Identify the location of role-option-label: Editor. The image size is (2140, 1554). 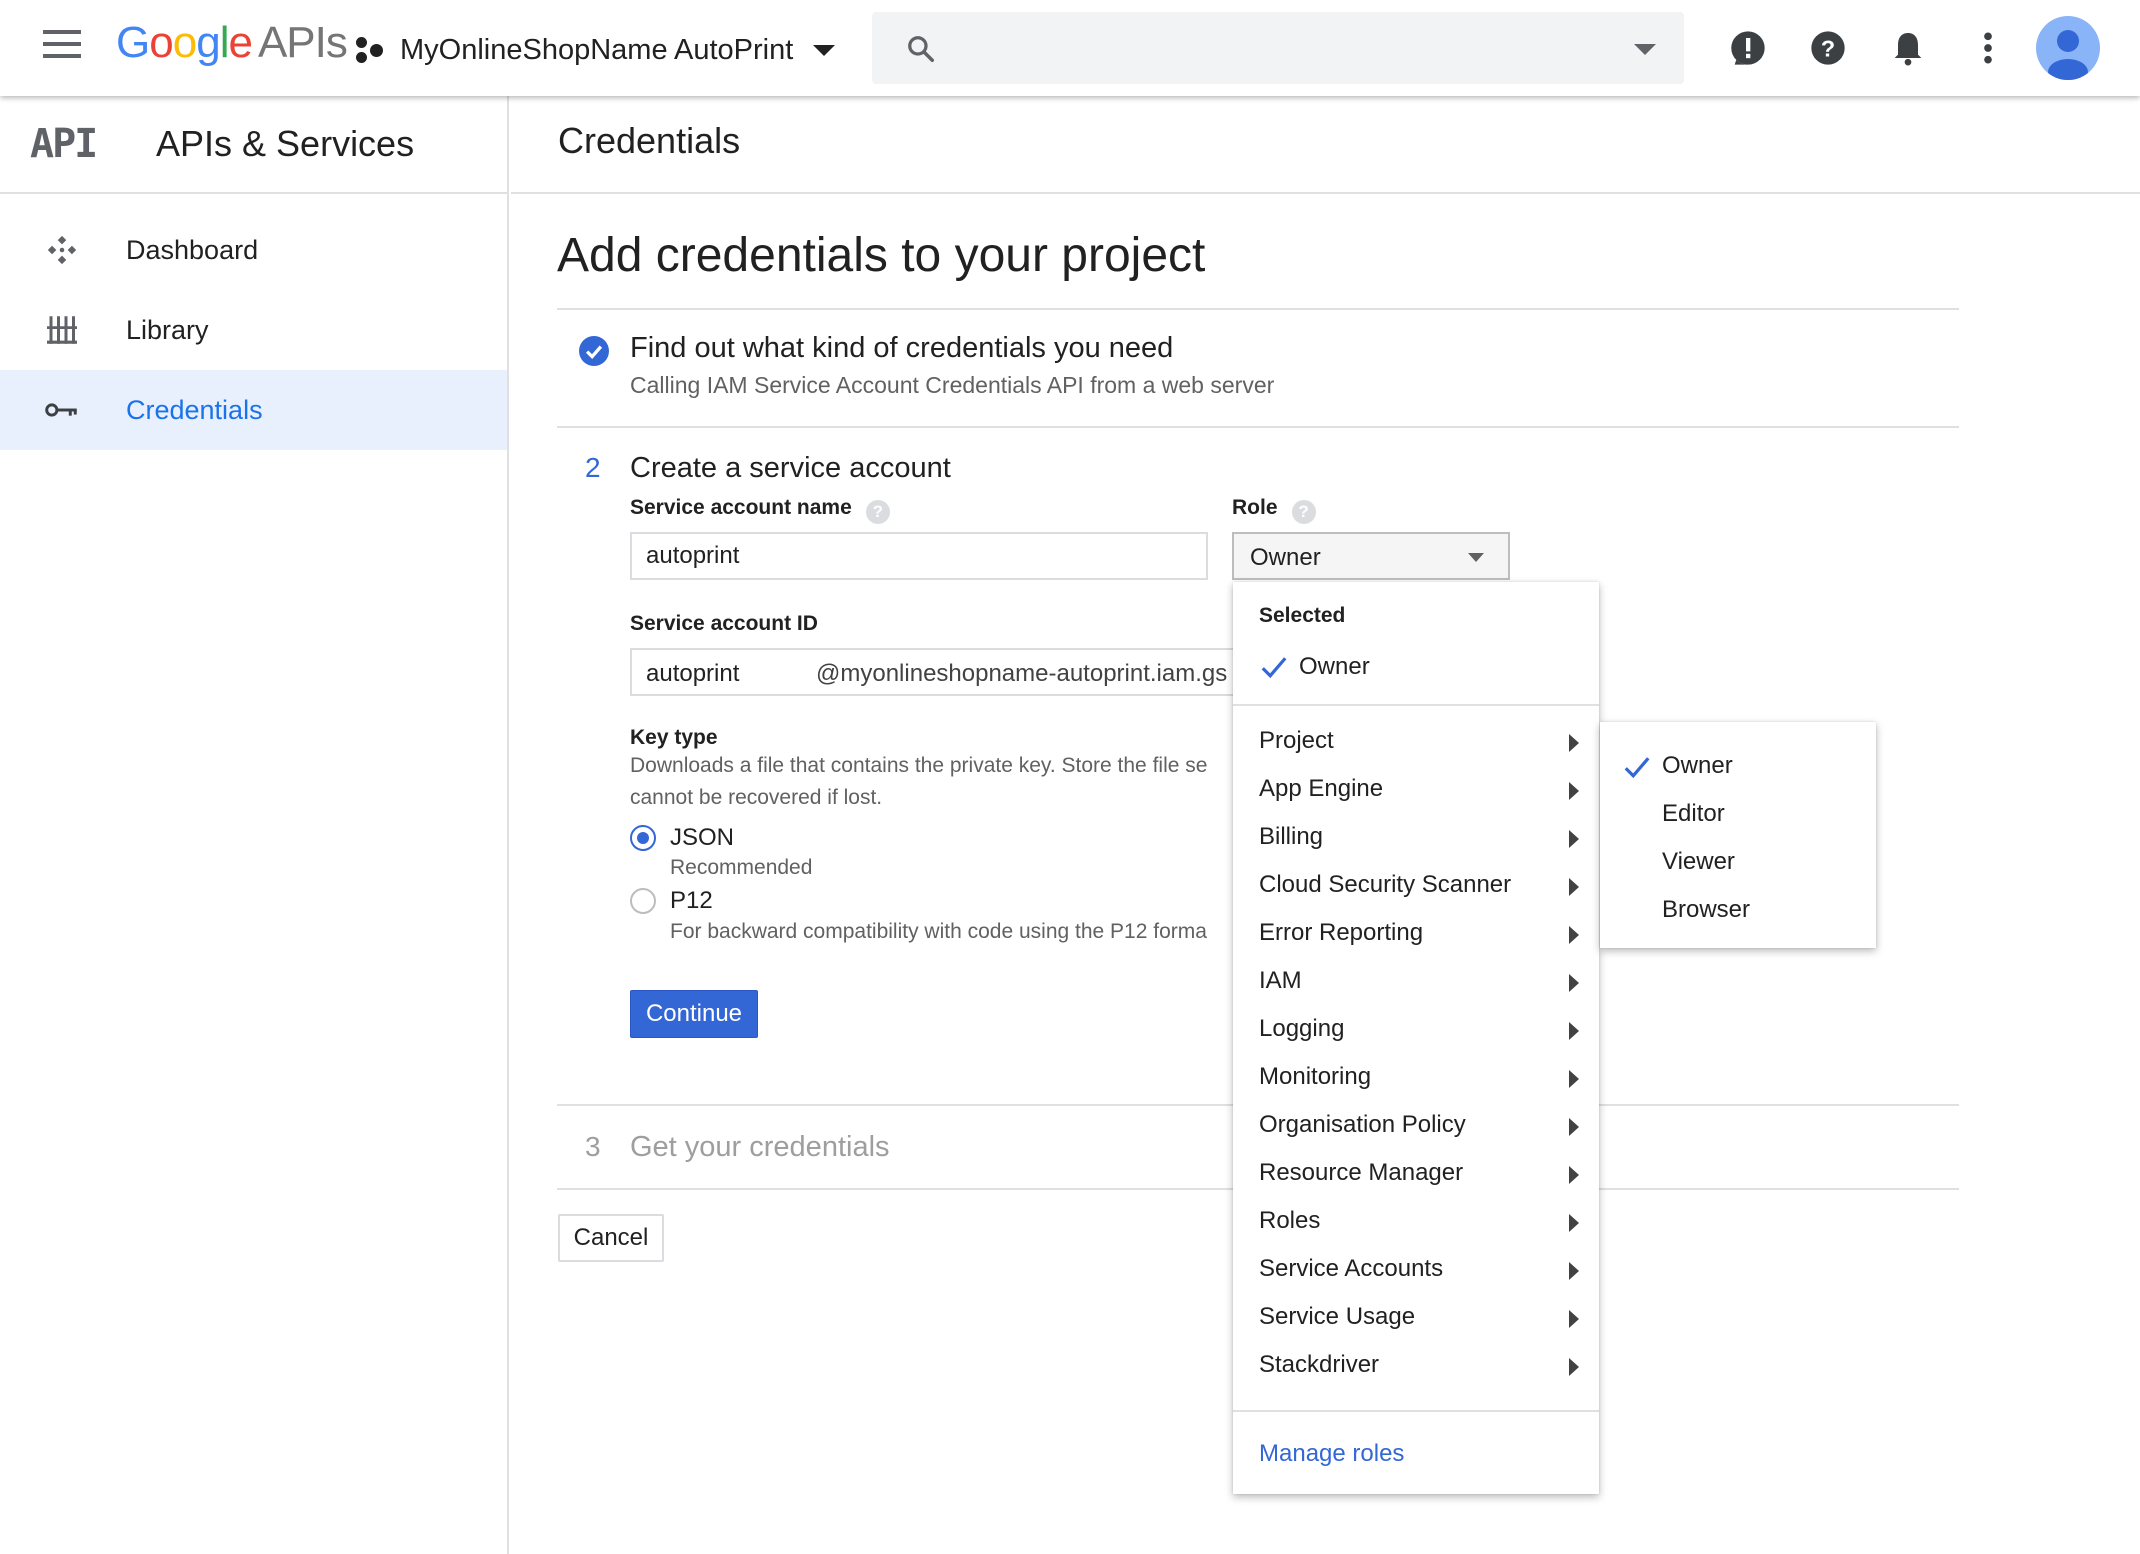
(1693, 813).